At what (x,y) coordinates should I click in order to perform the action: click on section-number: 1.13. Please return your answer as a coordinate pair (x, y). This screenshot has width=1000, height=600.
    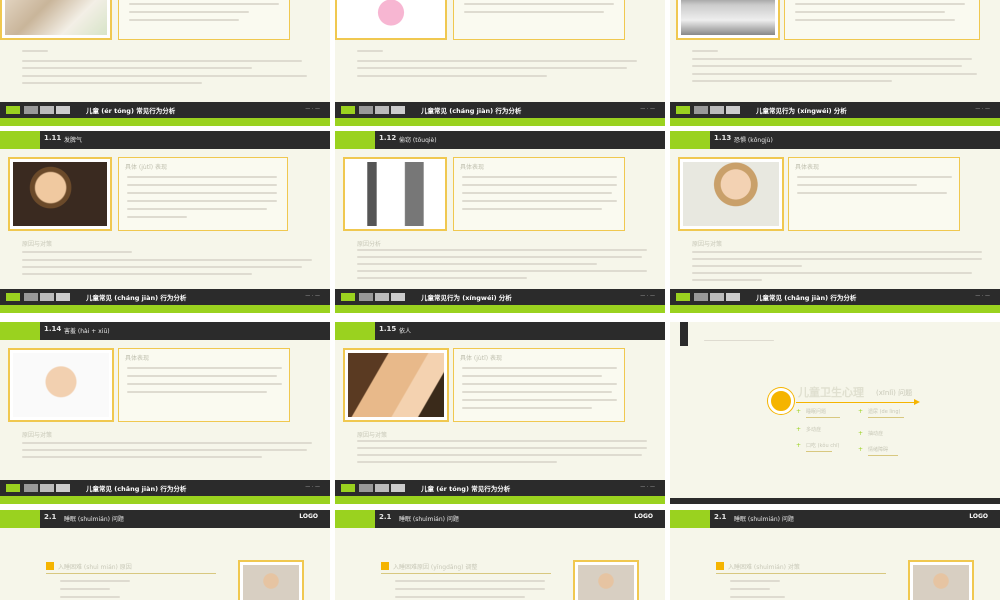
    Looking at the image, I should click on (723, 138).